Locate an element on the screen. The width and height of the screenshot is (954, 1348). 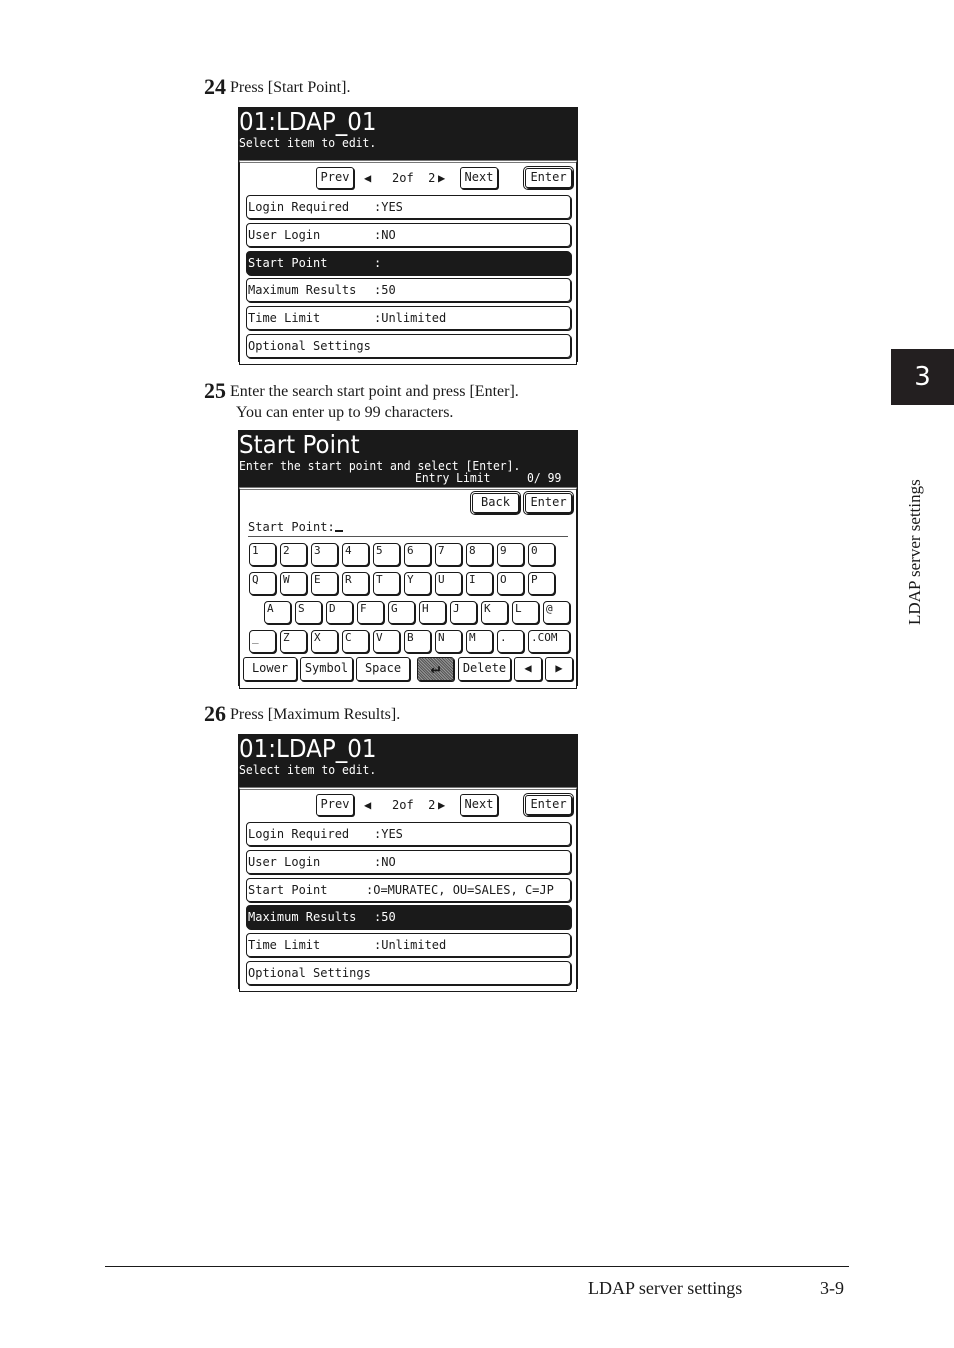
item-label: Optional Settings is located at coordinates (309, 346).